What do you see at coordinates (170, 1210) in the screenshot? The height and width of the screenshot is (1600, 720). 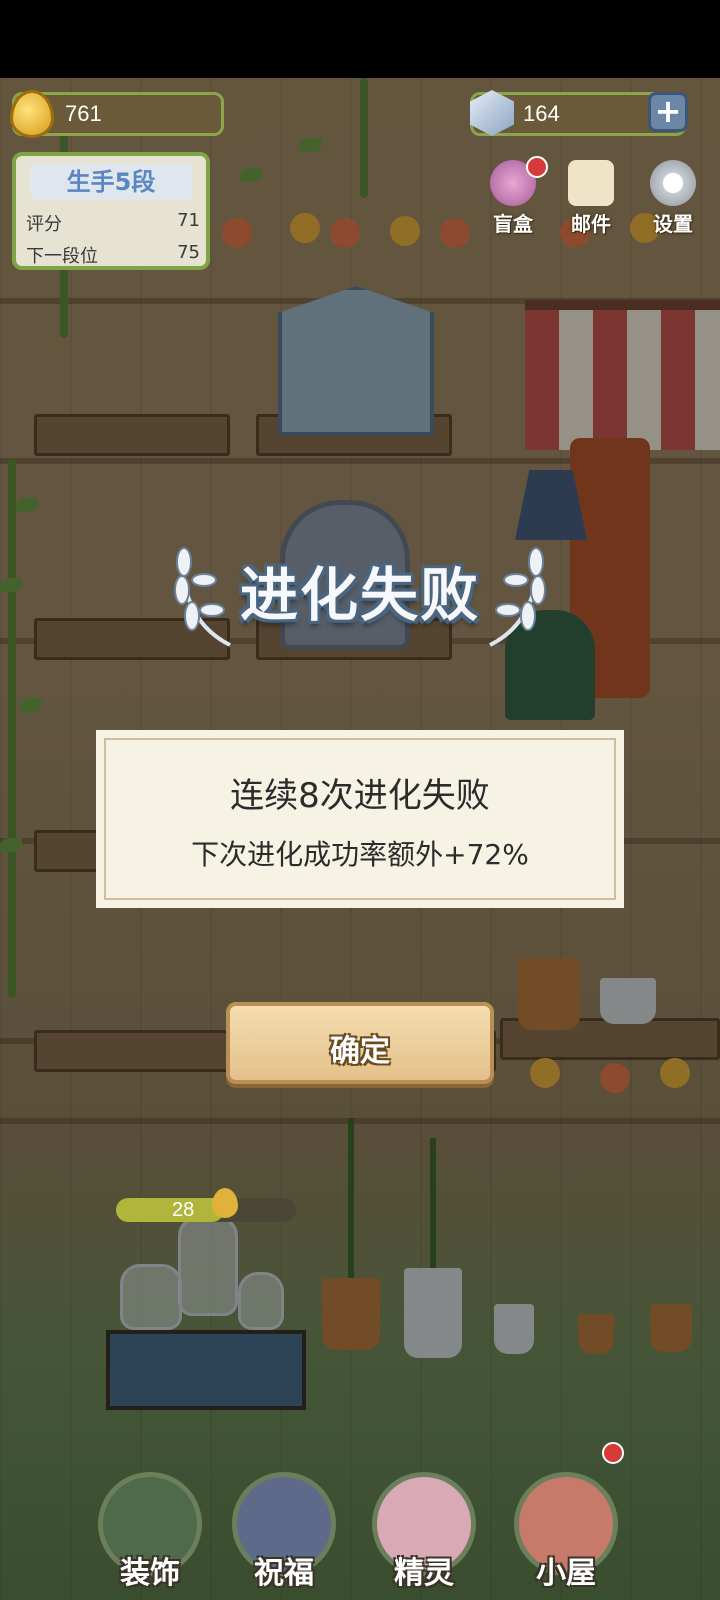 I see `progress-fill` at bounding box center [170, 1210].